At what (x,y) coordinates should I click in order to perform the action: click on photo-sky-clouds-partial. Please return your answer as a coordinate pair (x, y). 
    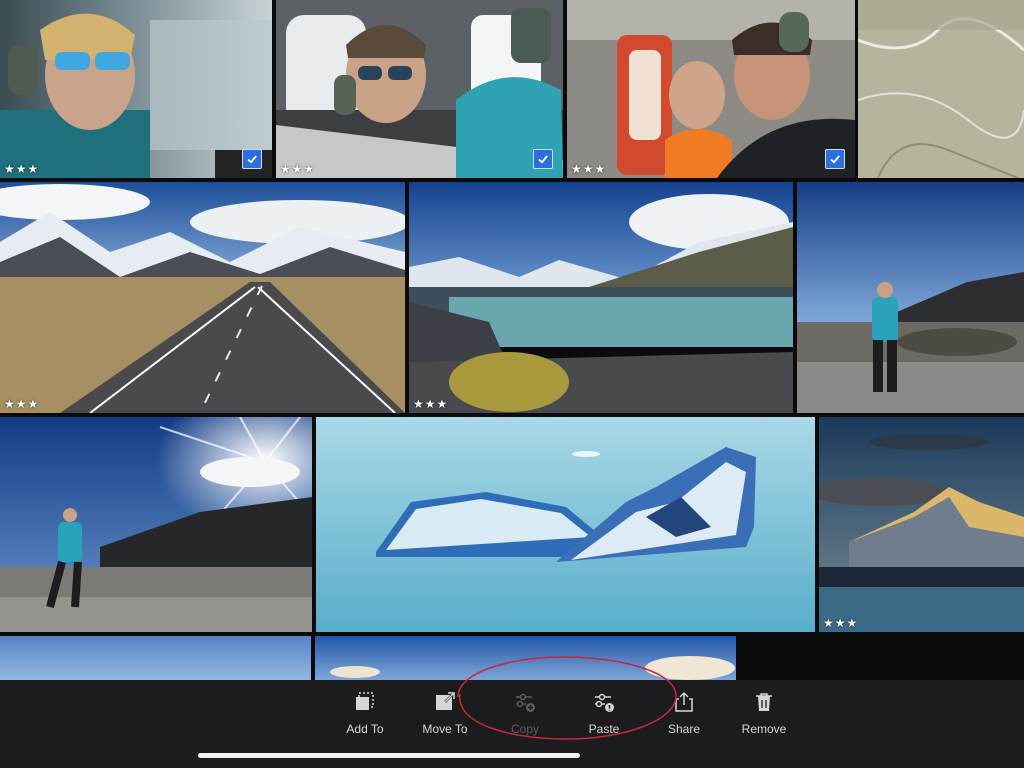
    Looking at the image, I should click on (525, 658).